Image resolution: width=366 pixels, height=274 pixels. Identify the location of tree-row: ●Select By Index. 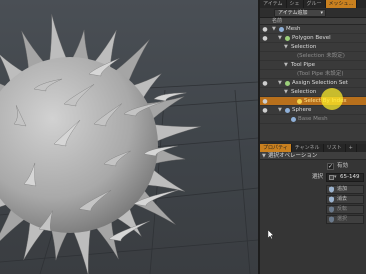
(313, 101).